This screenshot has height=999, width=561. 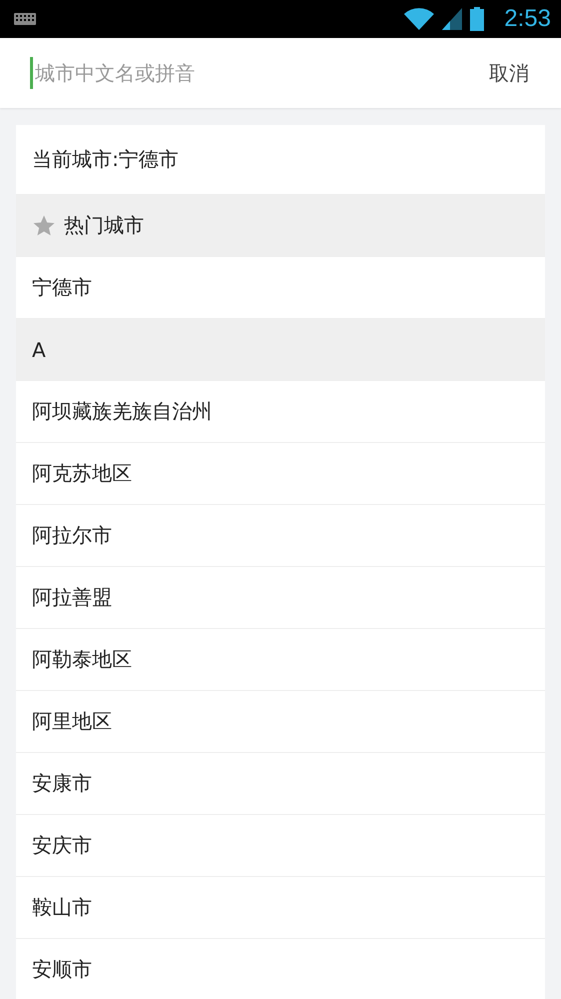 I want to click on cancel-button: 取消, so click(x=509, y=73).